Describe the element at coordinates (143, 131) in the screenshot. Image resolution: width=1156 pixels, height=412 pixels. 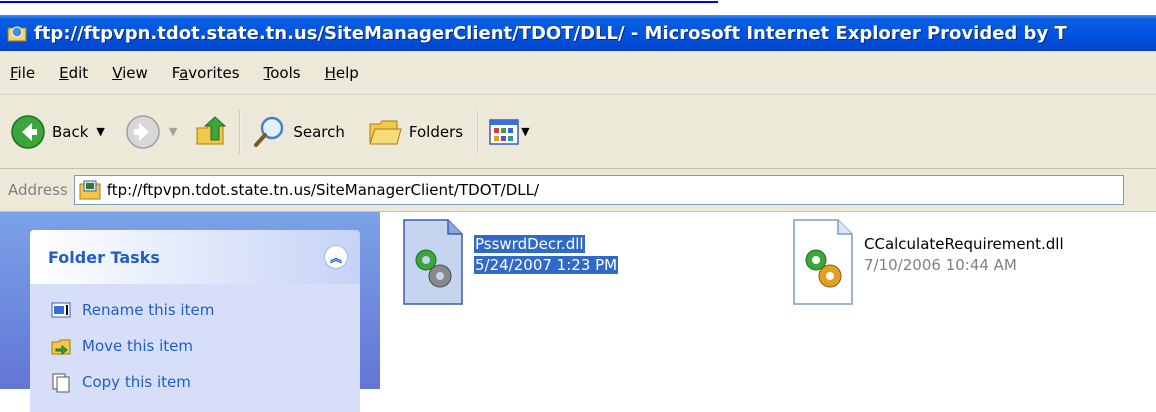
I see `forward-arrow-icon` at that location.